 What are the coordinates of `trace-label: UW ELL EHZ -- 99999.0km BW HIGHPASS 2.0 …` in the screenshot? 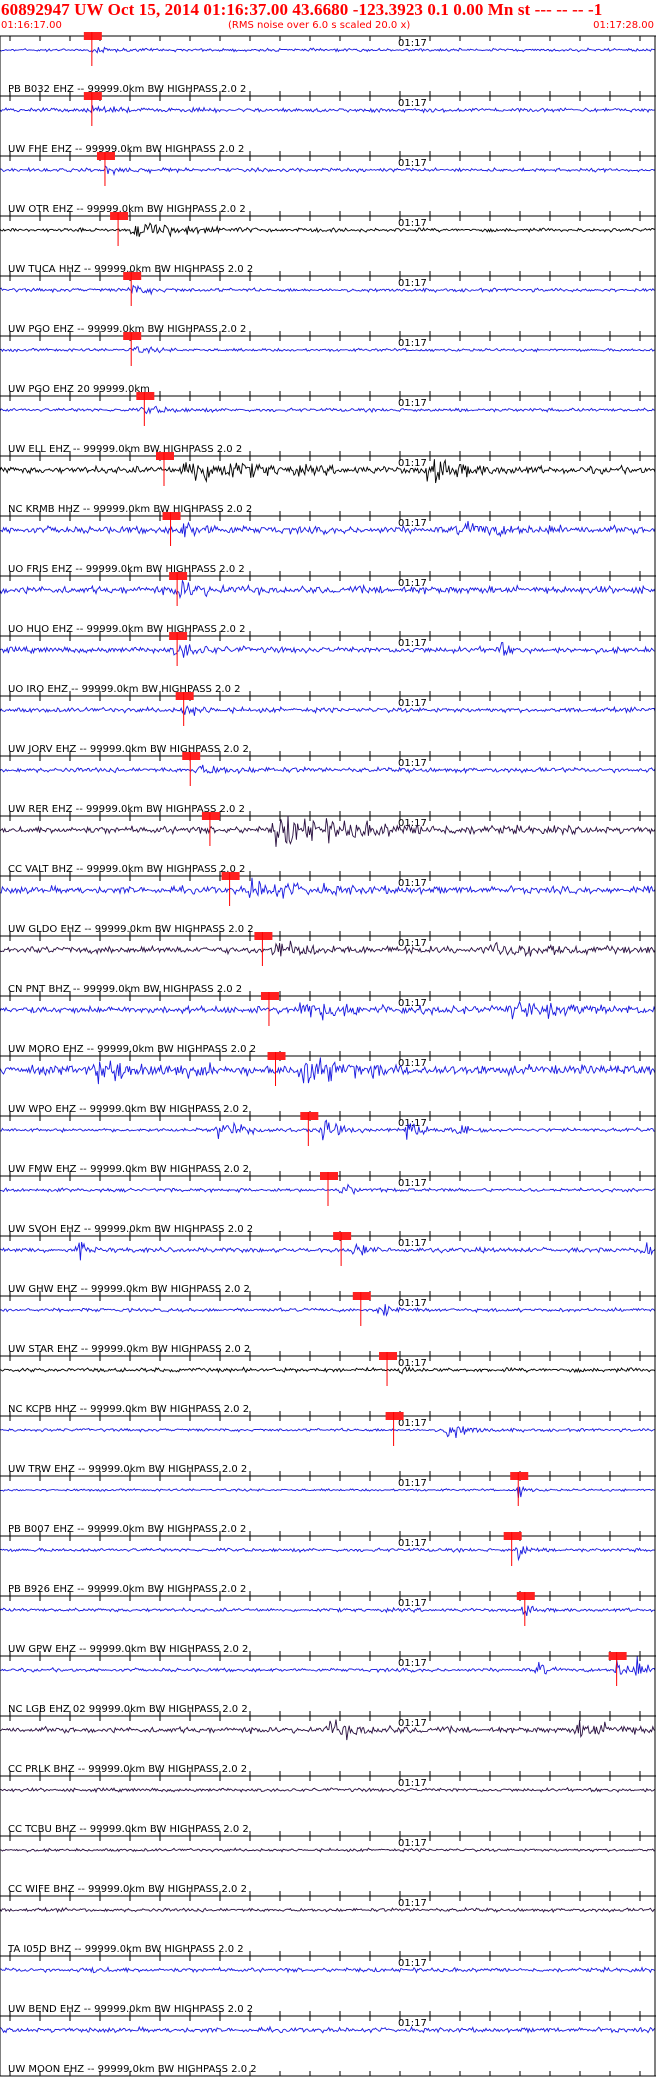 It's located at (125, 449).